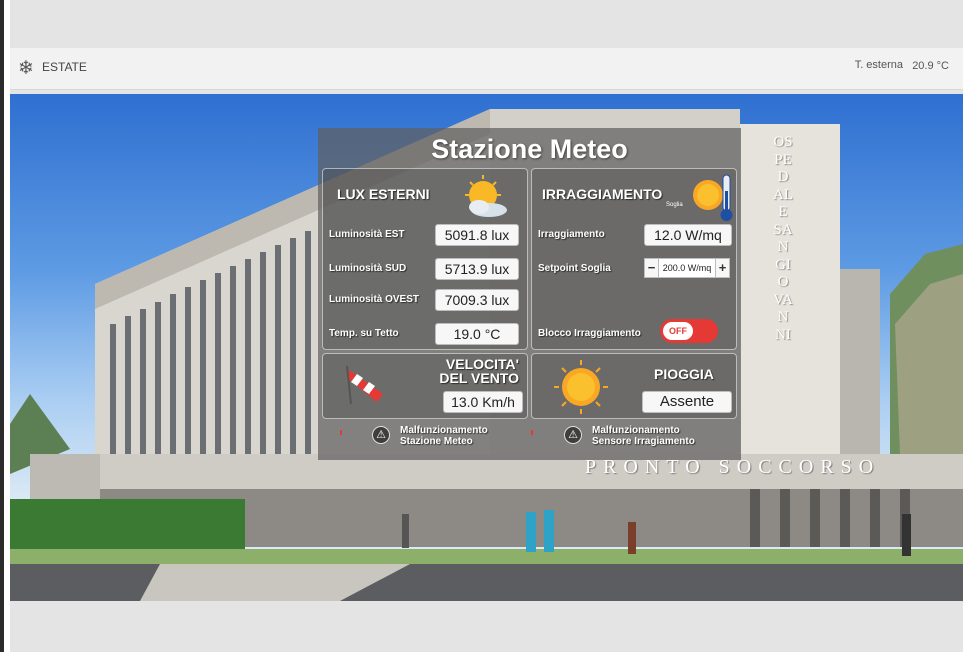  I want to click on hedge, so click(127, 526).